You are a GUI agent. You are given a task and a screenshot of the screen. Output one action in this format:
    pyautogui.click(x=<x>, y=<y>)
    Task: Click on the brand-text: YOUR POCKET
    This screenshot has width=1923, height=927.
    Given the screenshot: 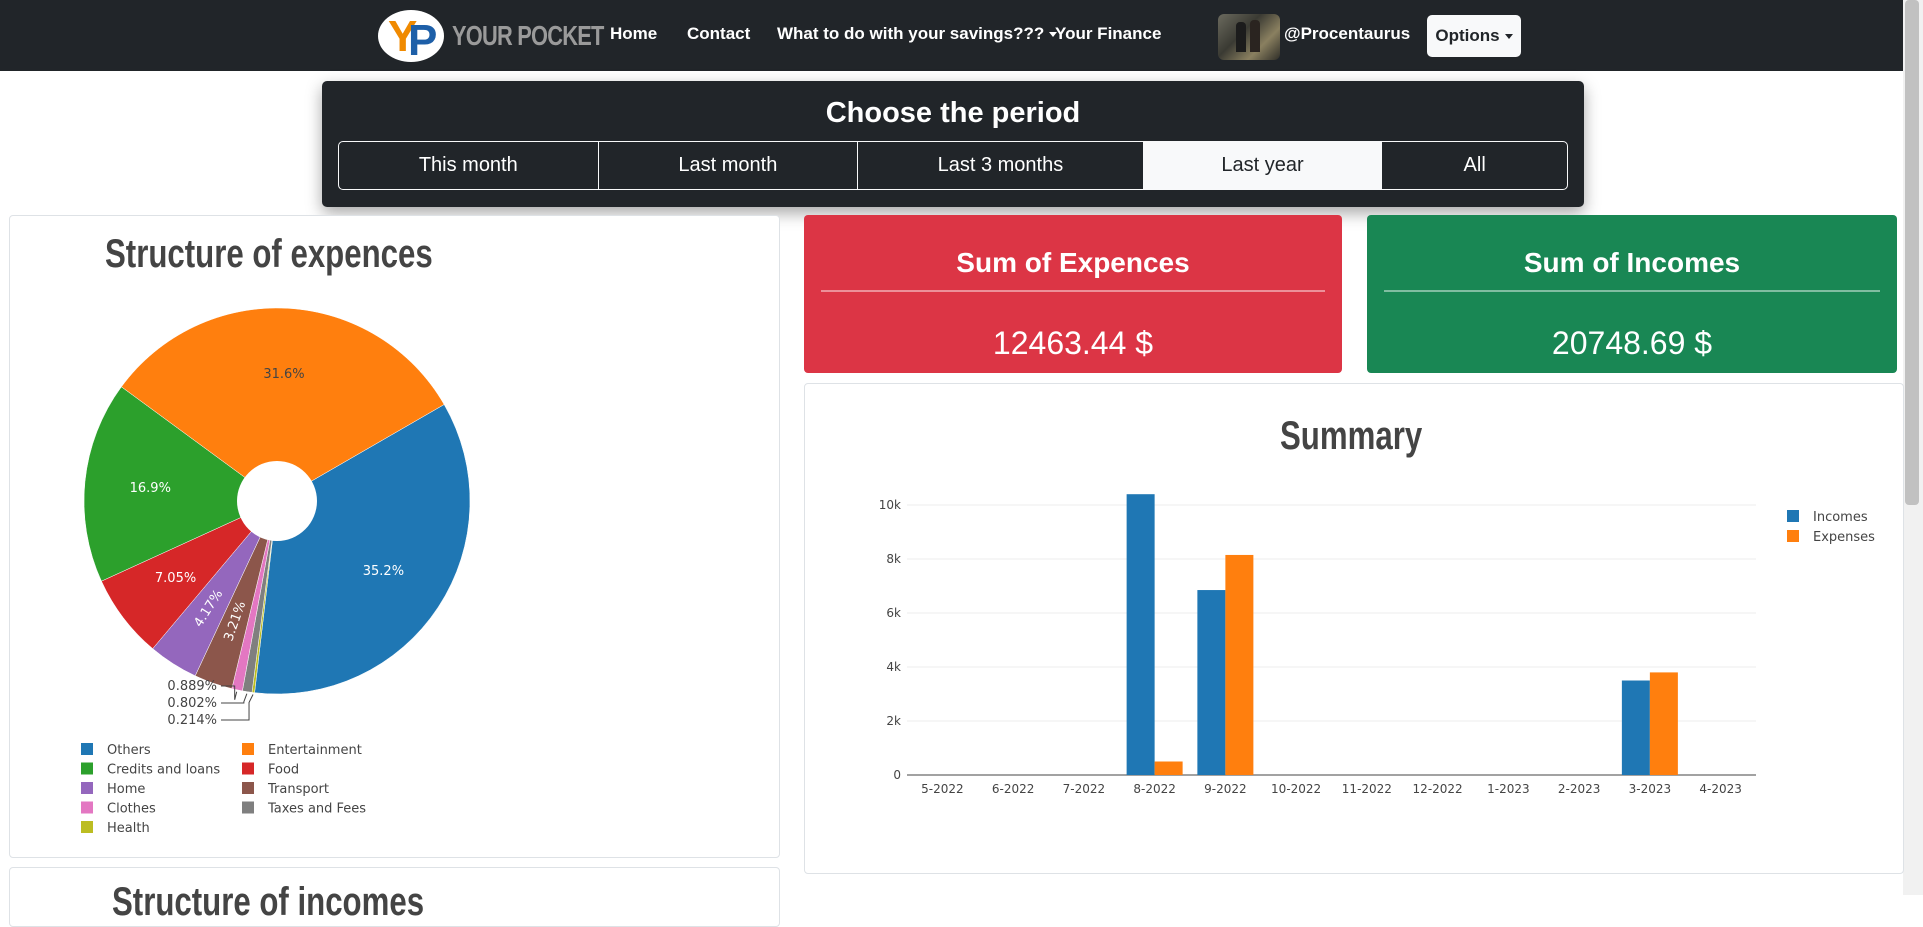 What is the action you would take?
    pyautogui.click(x=528, y=35)
    